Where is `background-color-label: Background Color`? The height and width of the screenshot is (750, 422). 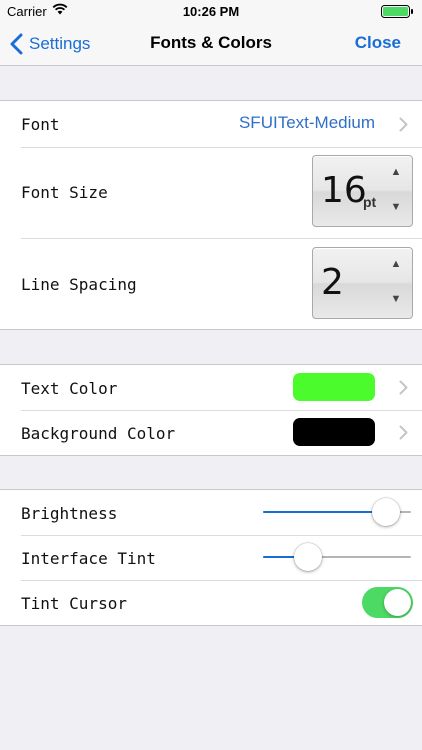 background-color-label: Background Color is located at coordinates (98, 433).